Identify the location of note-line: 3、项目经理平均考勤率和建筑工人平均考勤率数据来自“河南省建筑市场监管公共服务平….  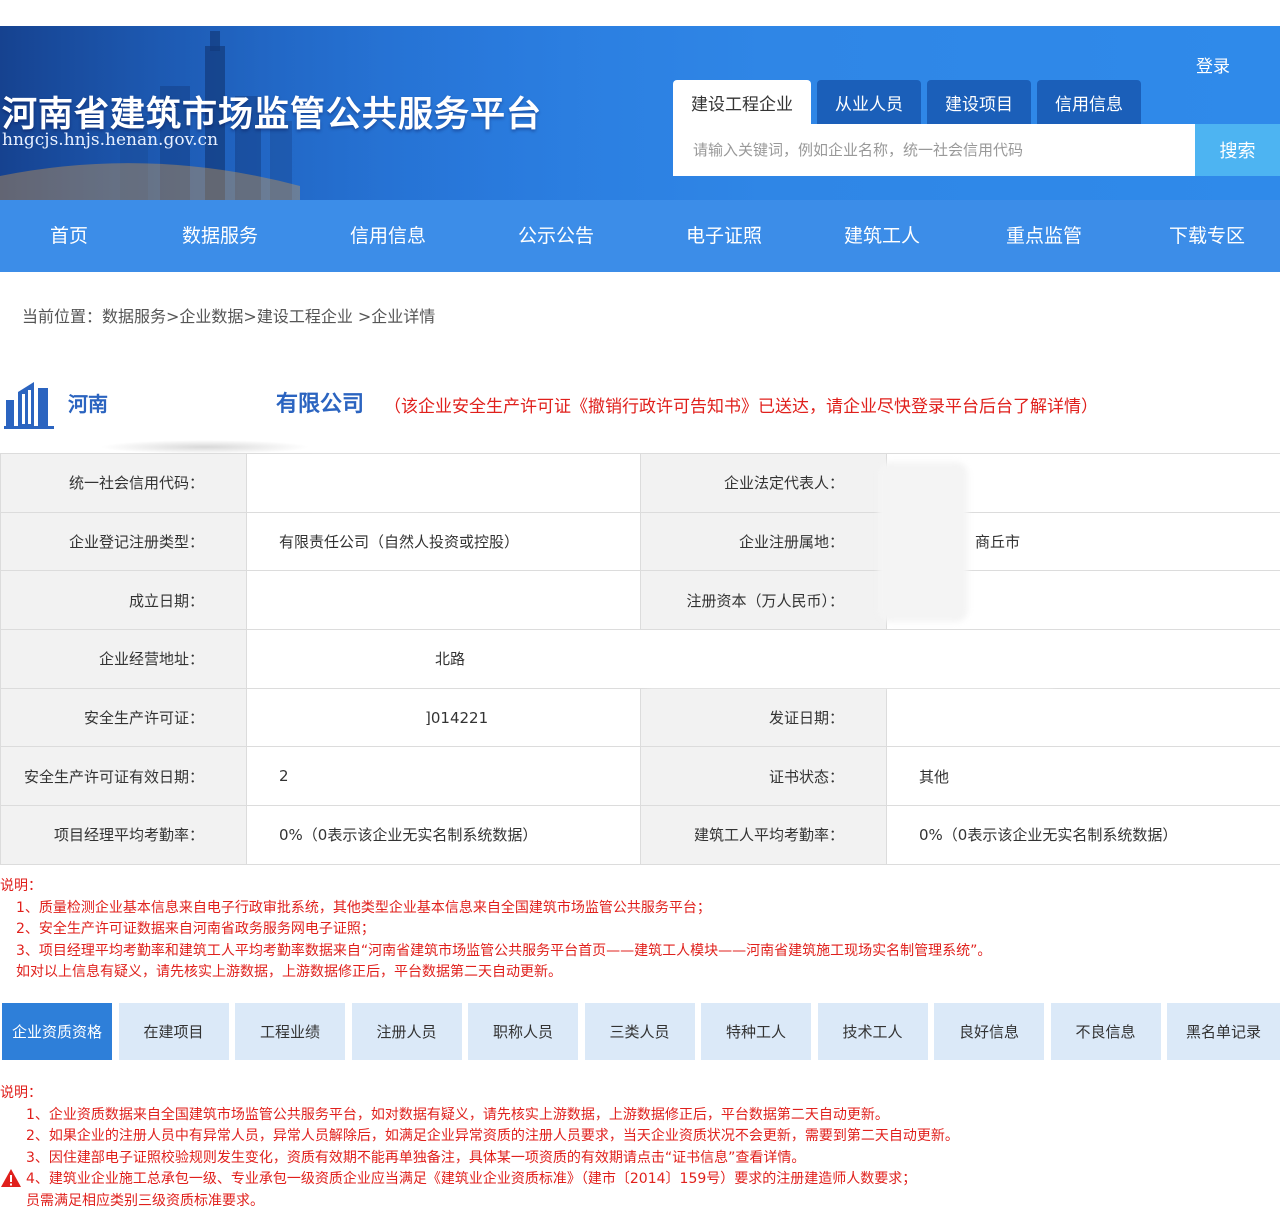
(504, 950).